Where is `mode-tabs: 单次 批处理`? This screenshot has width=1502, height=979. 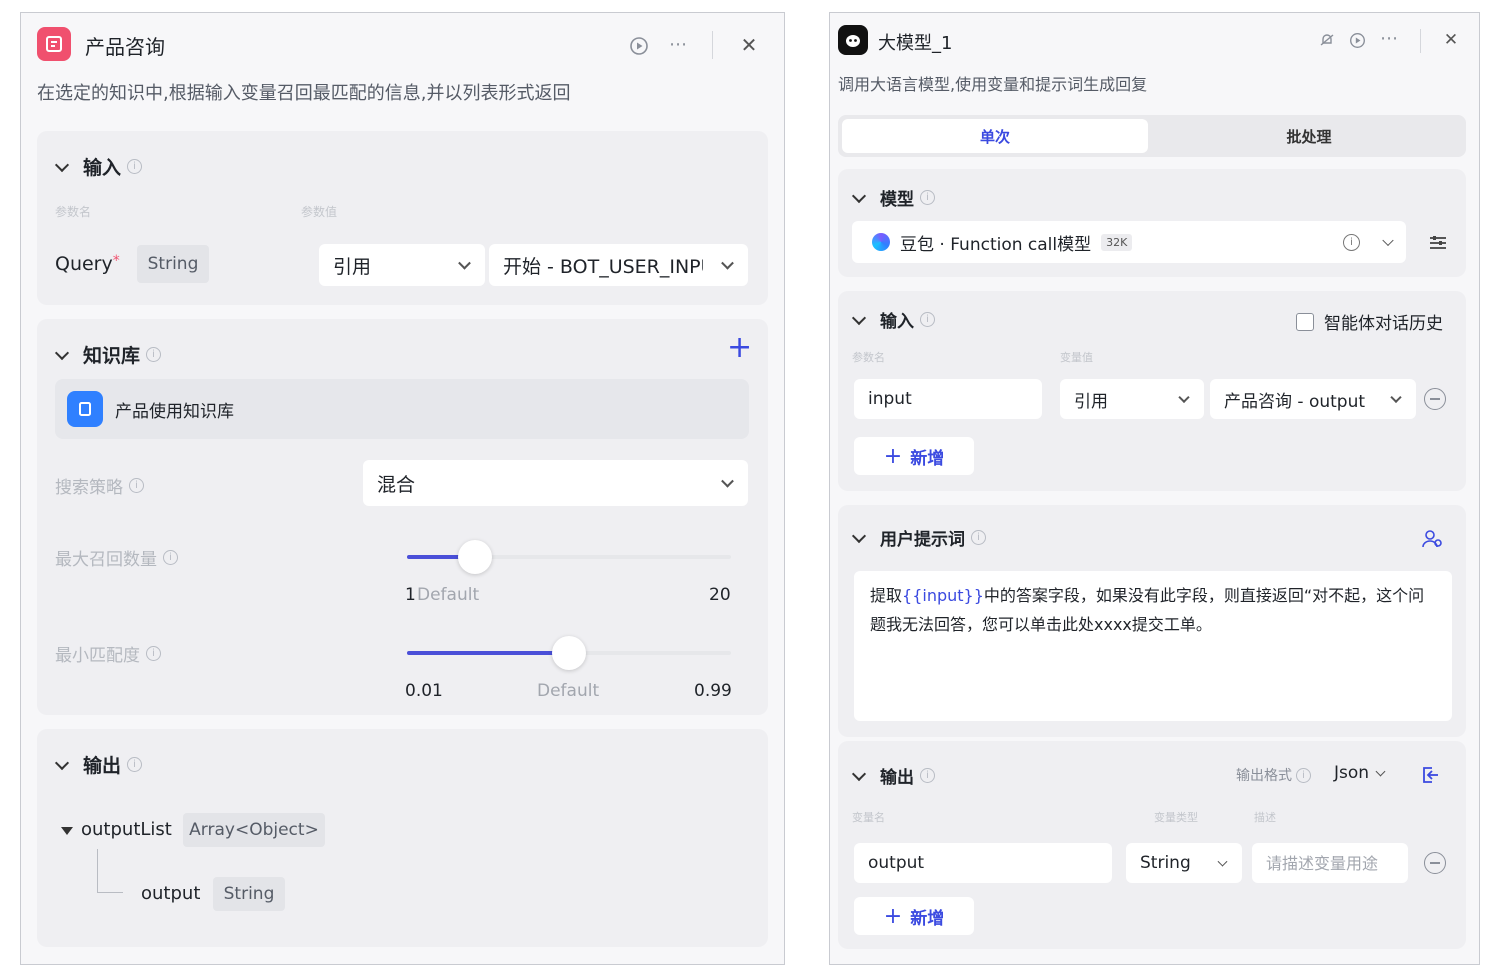 mode-tabs: 单次 批处理 is located at coordinates (1152, 136).